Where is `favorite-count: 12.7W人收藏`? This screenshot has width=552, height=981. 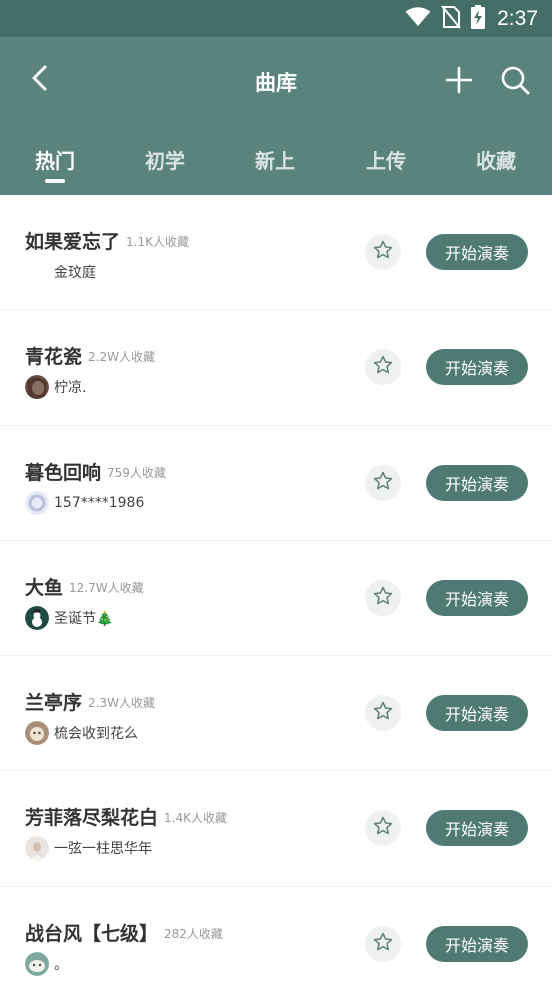
favorite-count: 12.7W人收藏 is located at coordinates (106, 587).